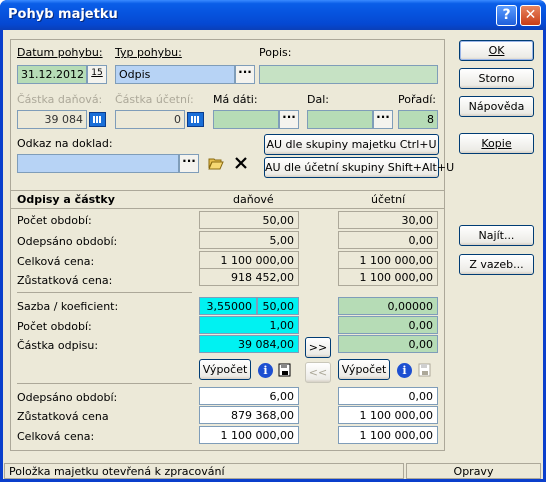 The width and height of the screenshot is (546, 482). I want to click on typ-dots-button: ···, so click(245, 74).